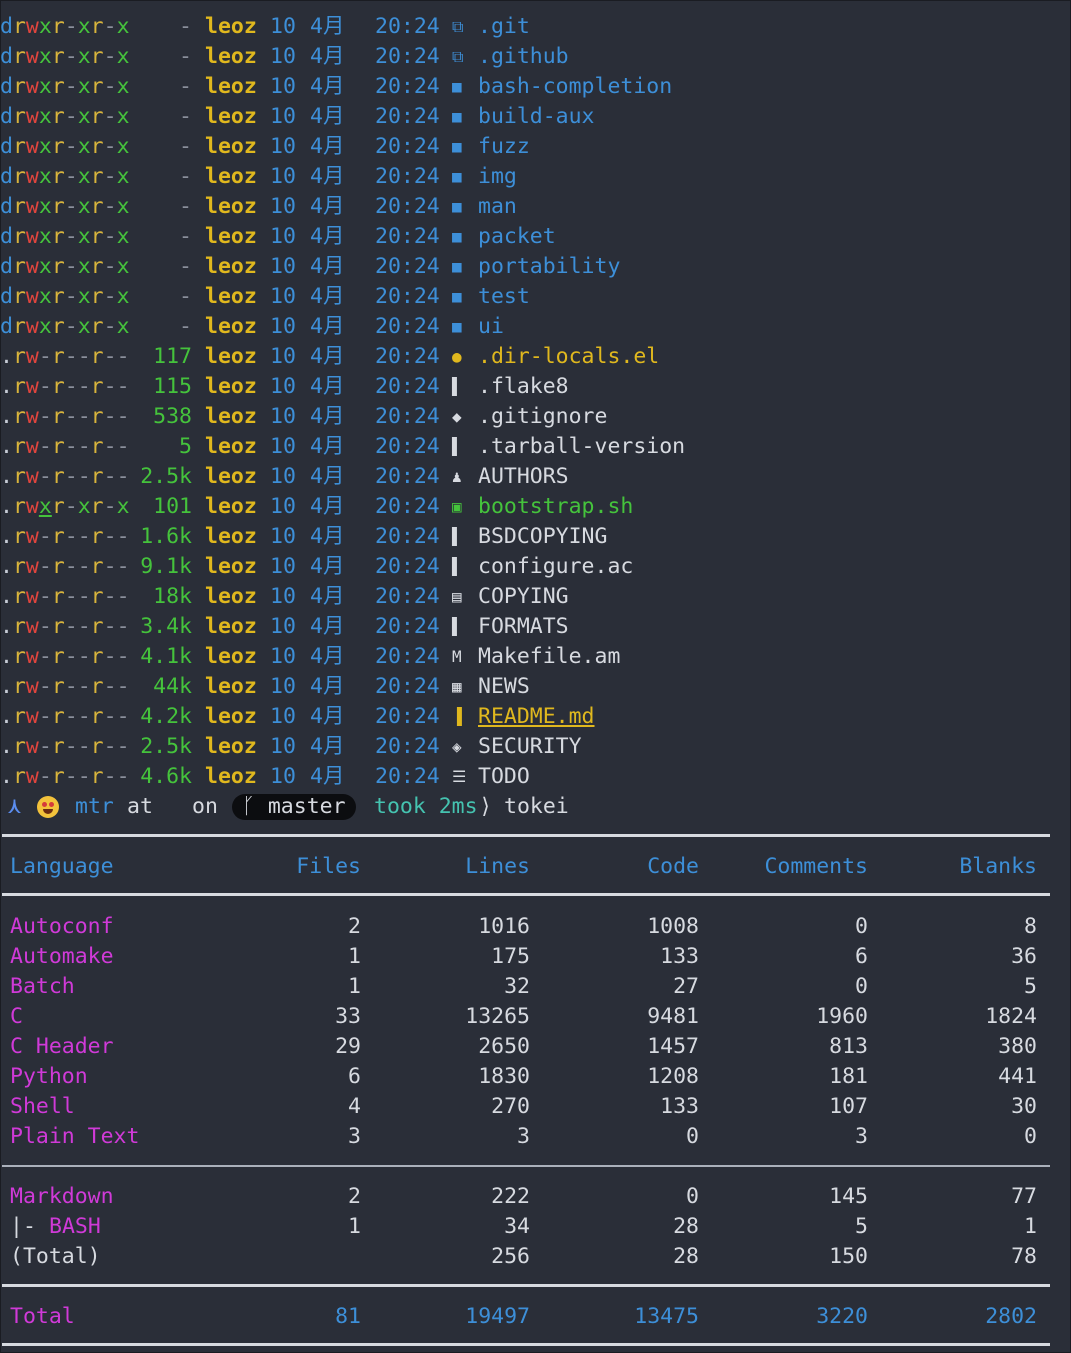 The width and height of the screenshot is (1071, 1353). Describe the element at coordinates (294, 807) in the screenshot. I see `git-branch-badge: ᚴ master` at that location.